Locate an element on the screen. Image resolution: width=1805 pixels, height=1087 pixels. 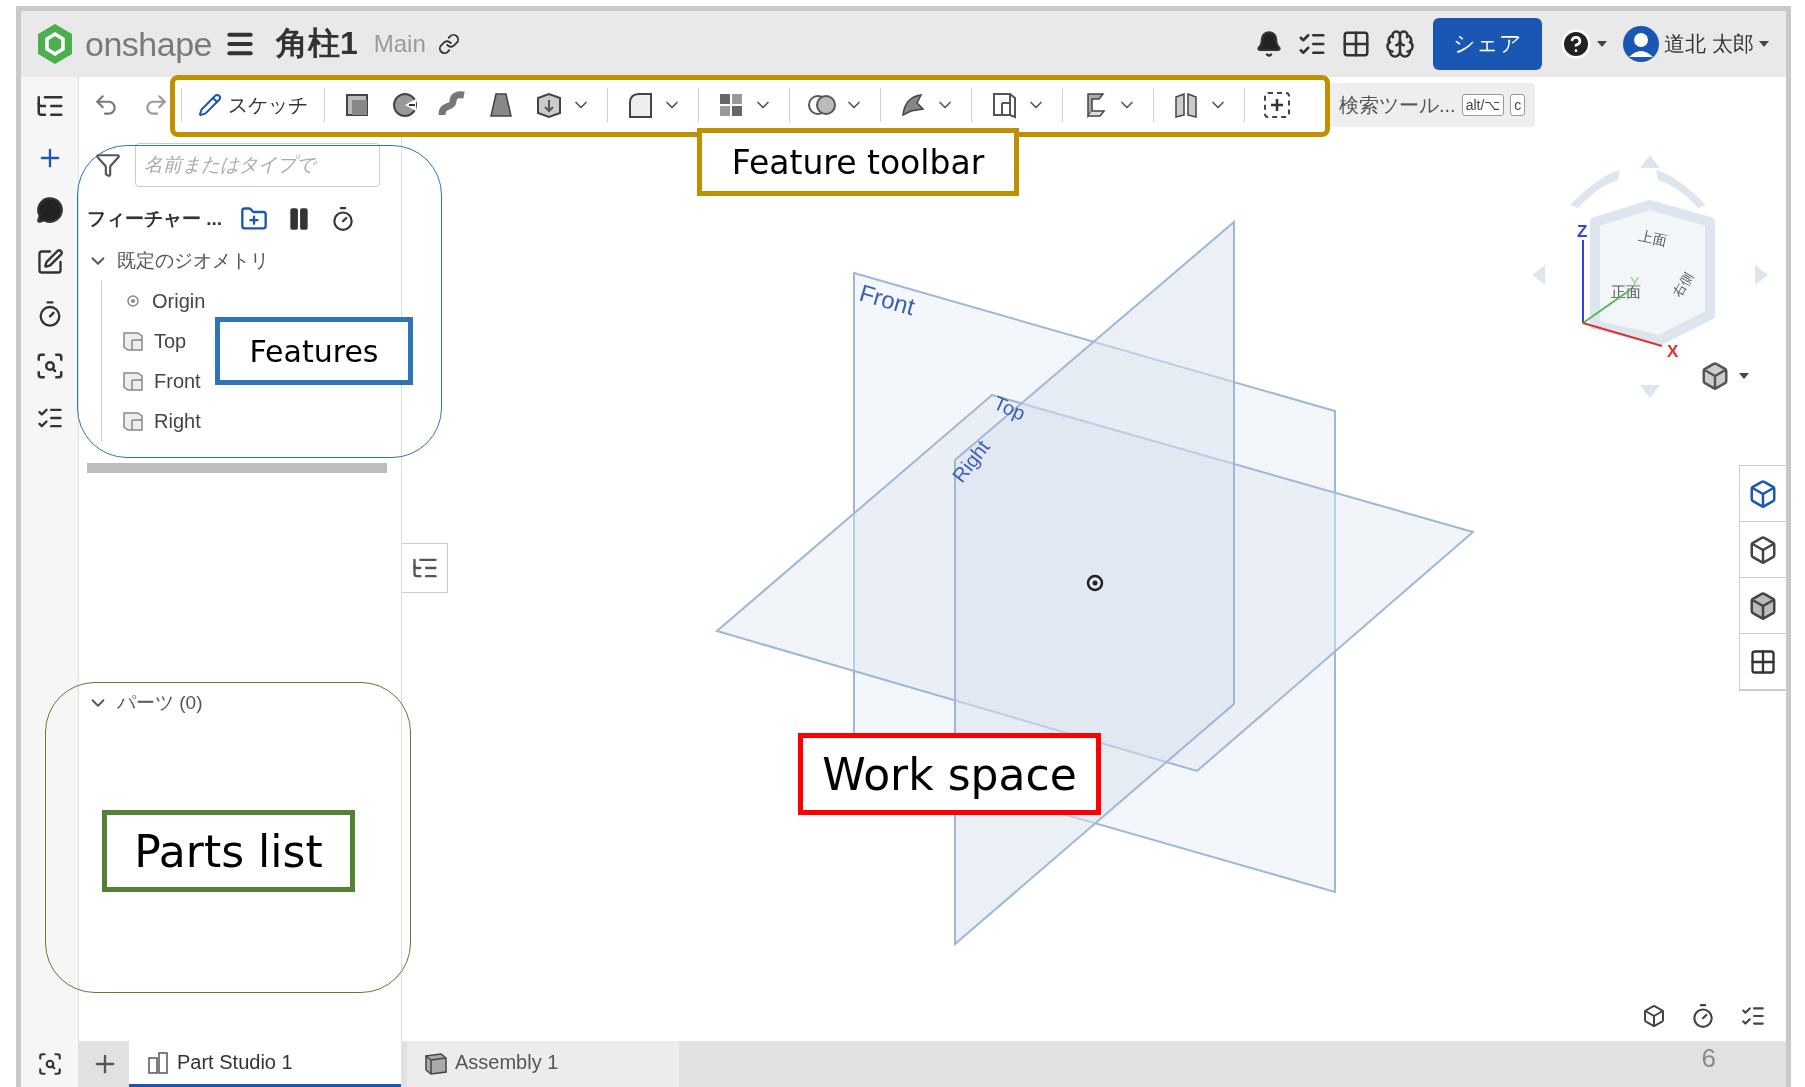
document-tab: Assembly 1 is located at coordinates (543, 1064).